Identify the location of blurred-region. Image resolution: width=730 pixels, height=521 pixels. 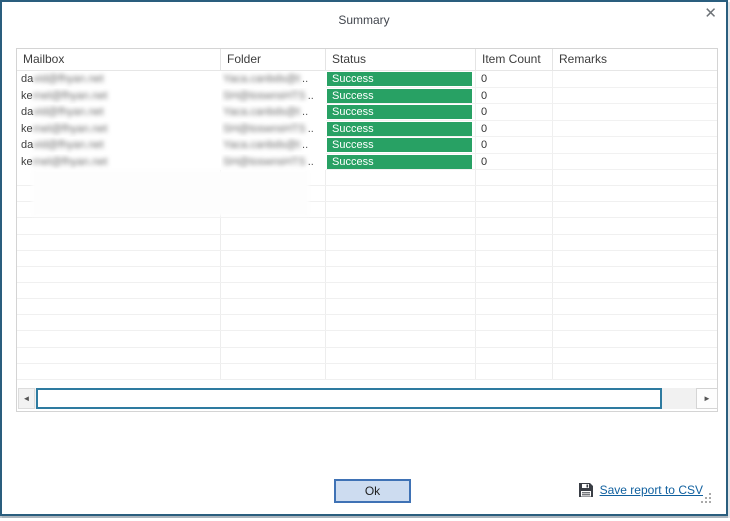
(170, 193).